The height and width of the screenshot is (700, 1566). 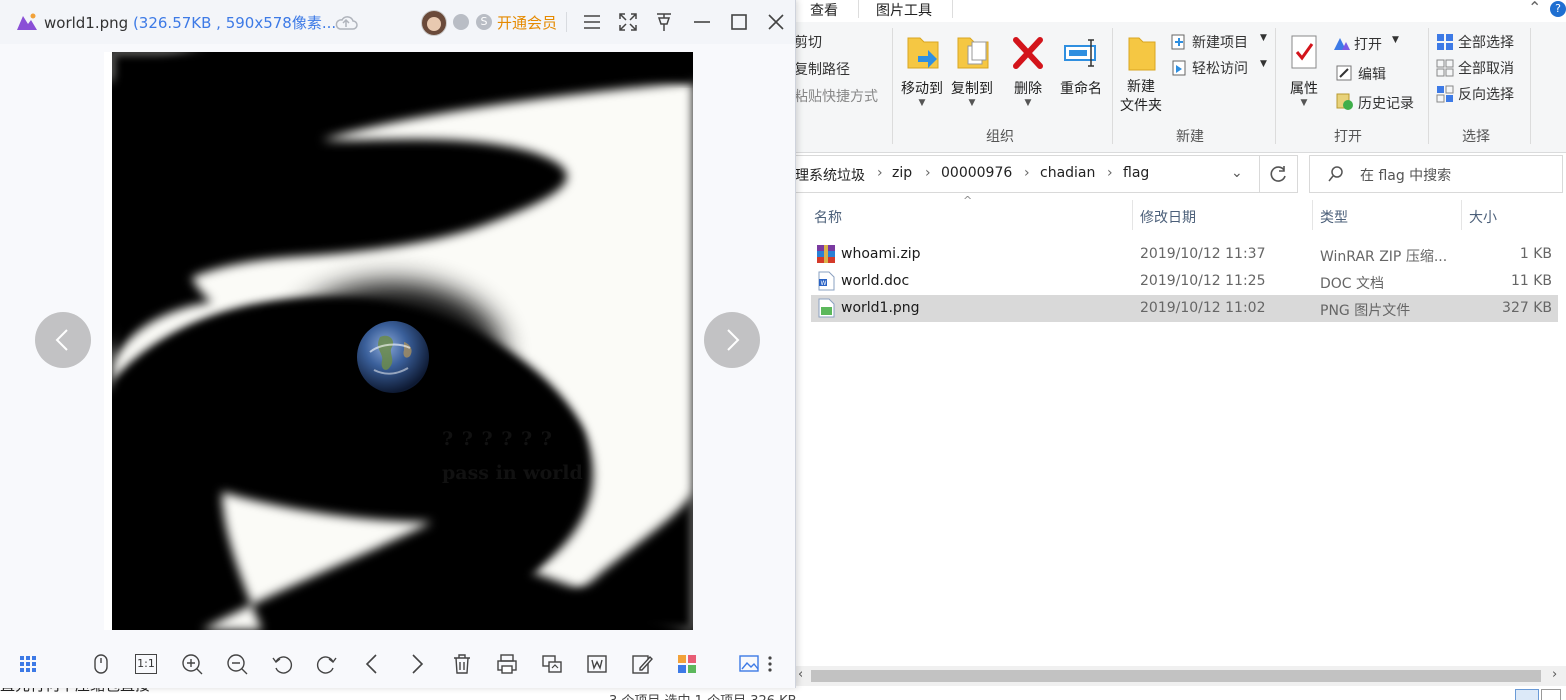 What do you see at coordinates (237, 664) in the screenshot?
I see `zoom-out-icon` at bounding box center [237, 664].